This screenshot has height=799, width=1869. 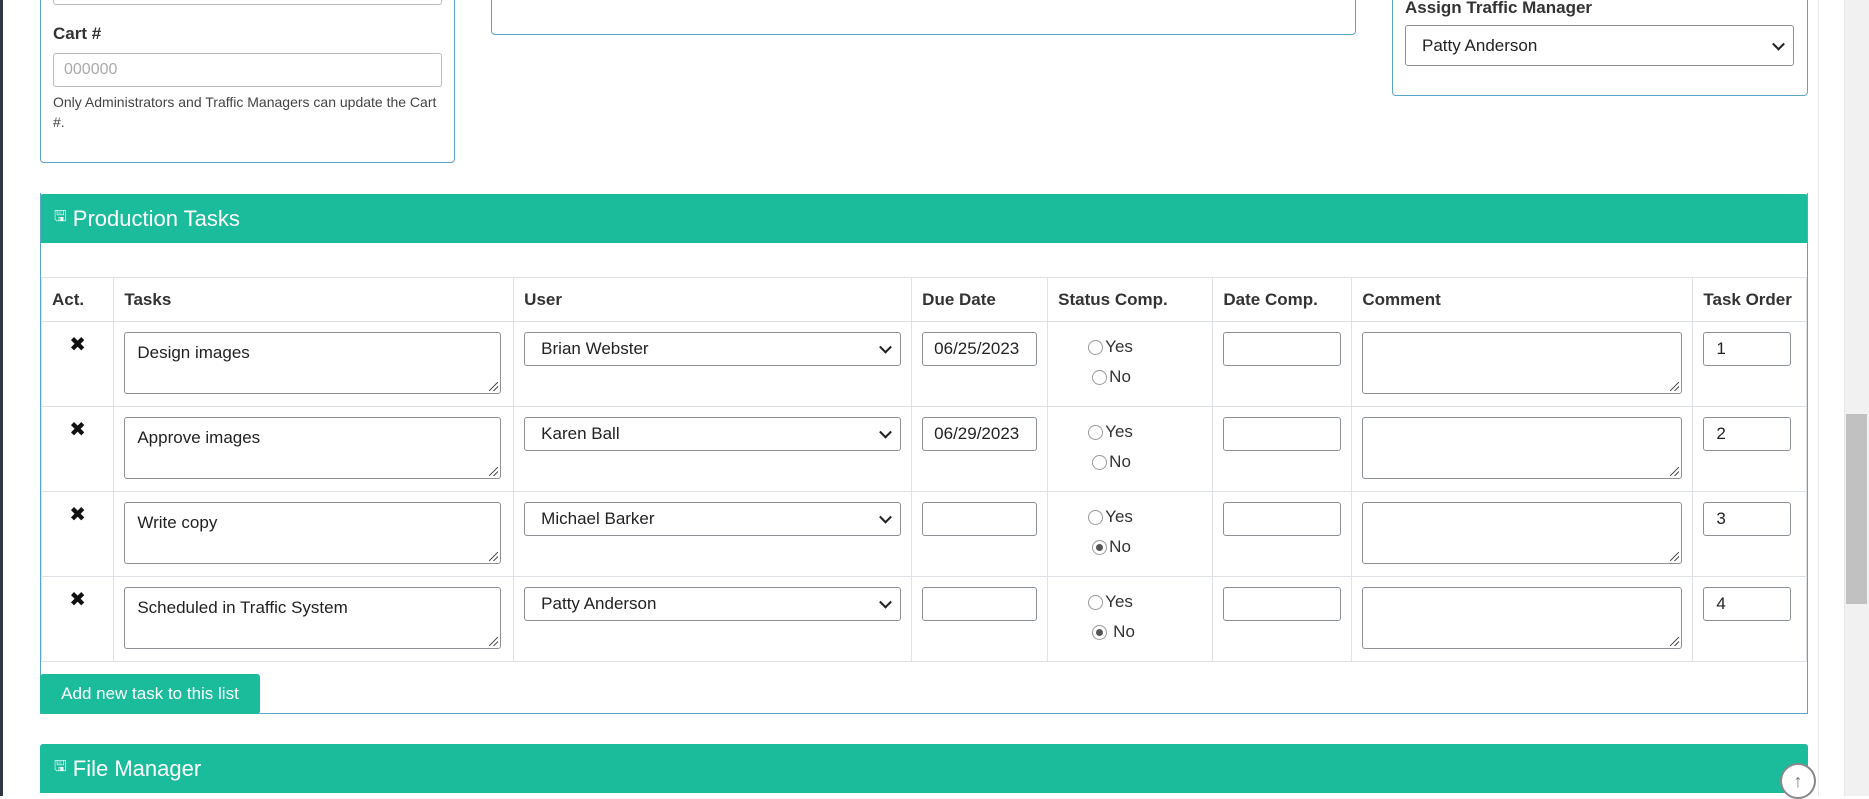 What do you see at coordinates (199, 437) in the screenshot?
I see `task-name: Approve images` at bounding box center [199, 437].